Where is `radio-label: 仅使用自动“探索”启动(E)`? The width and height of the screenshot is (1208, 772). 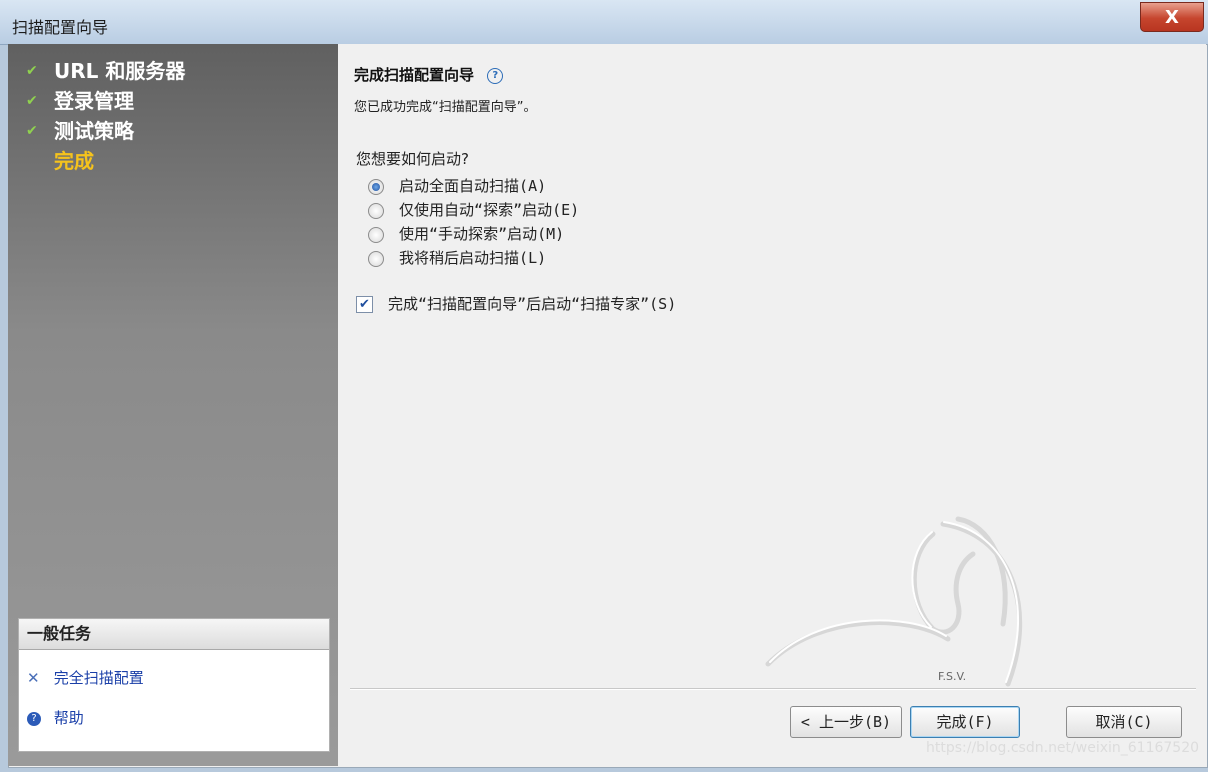
radio-label: 仅使用自动“探索”启动(E) is located at coordinates (489, 210).